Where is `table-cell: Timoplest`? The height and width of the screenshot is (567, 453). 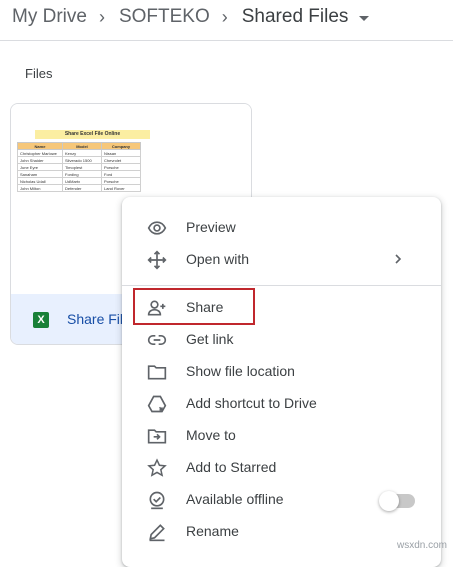 table-cell: Timoplest is located at coordinates (82, 167).